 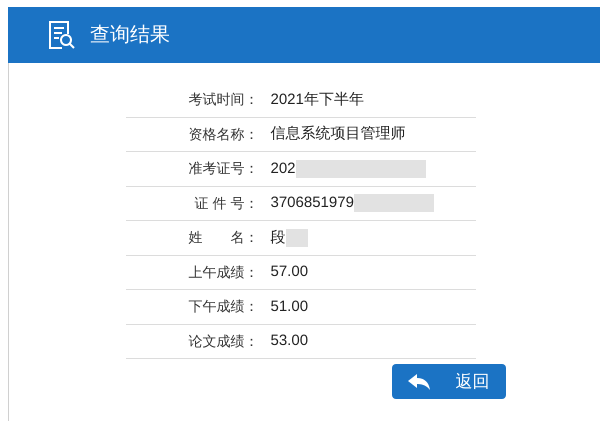 What do you see at coordinates (224, 306) in the screenshot?
I see `field-label: 下午成绩：` at bounding box center [224, 306].